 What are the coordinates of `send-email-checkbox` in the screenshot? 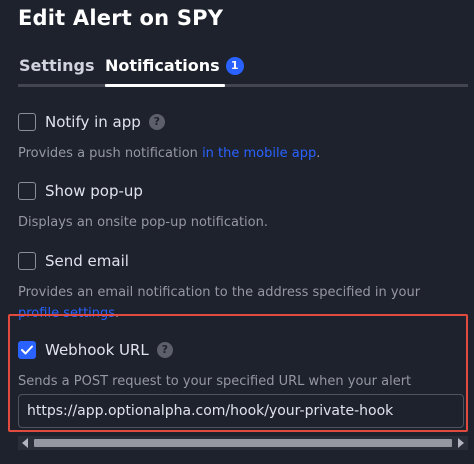 It's located at (27, 261).